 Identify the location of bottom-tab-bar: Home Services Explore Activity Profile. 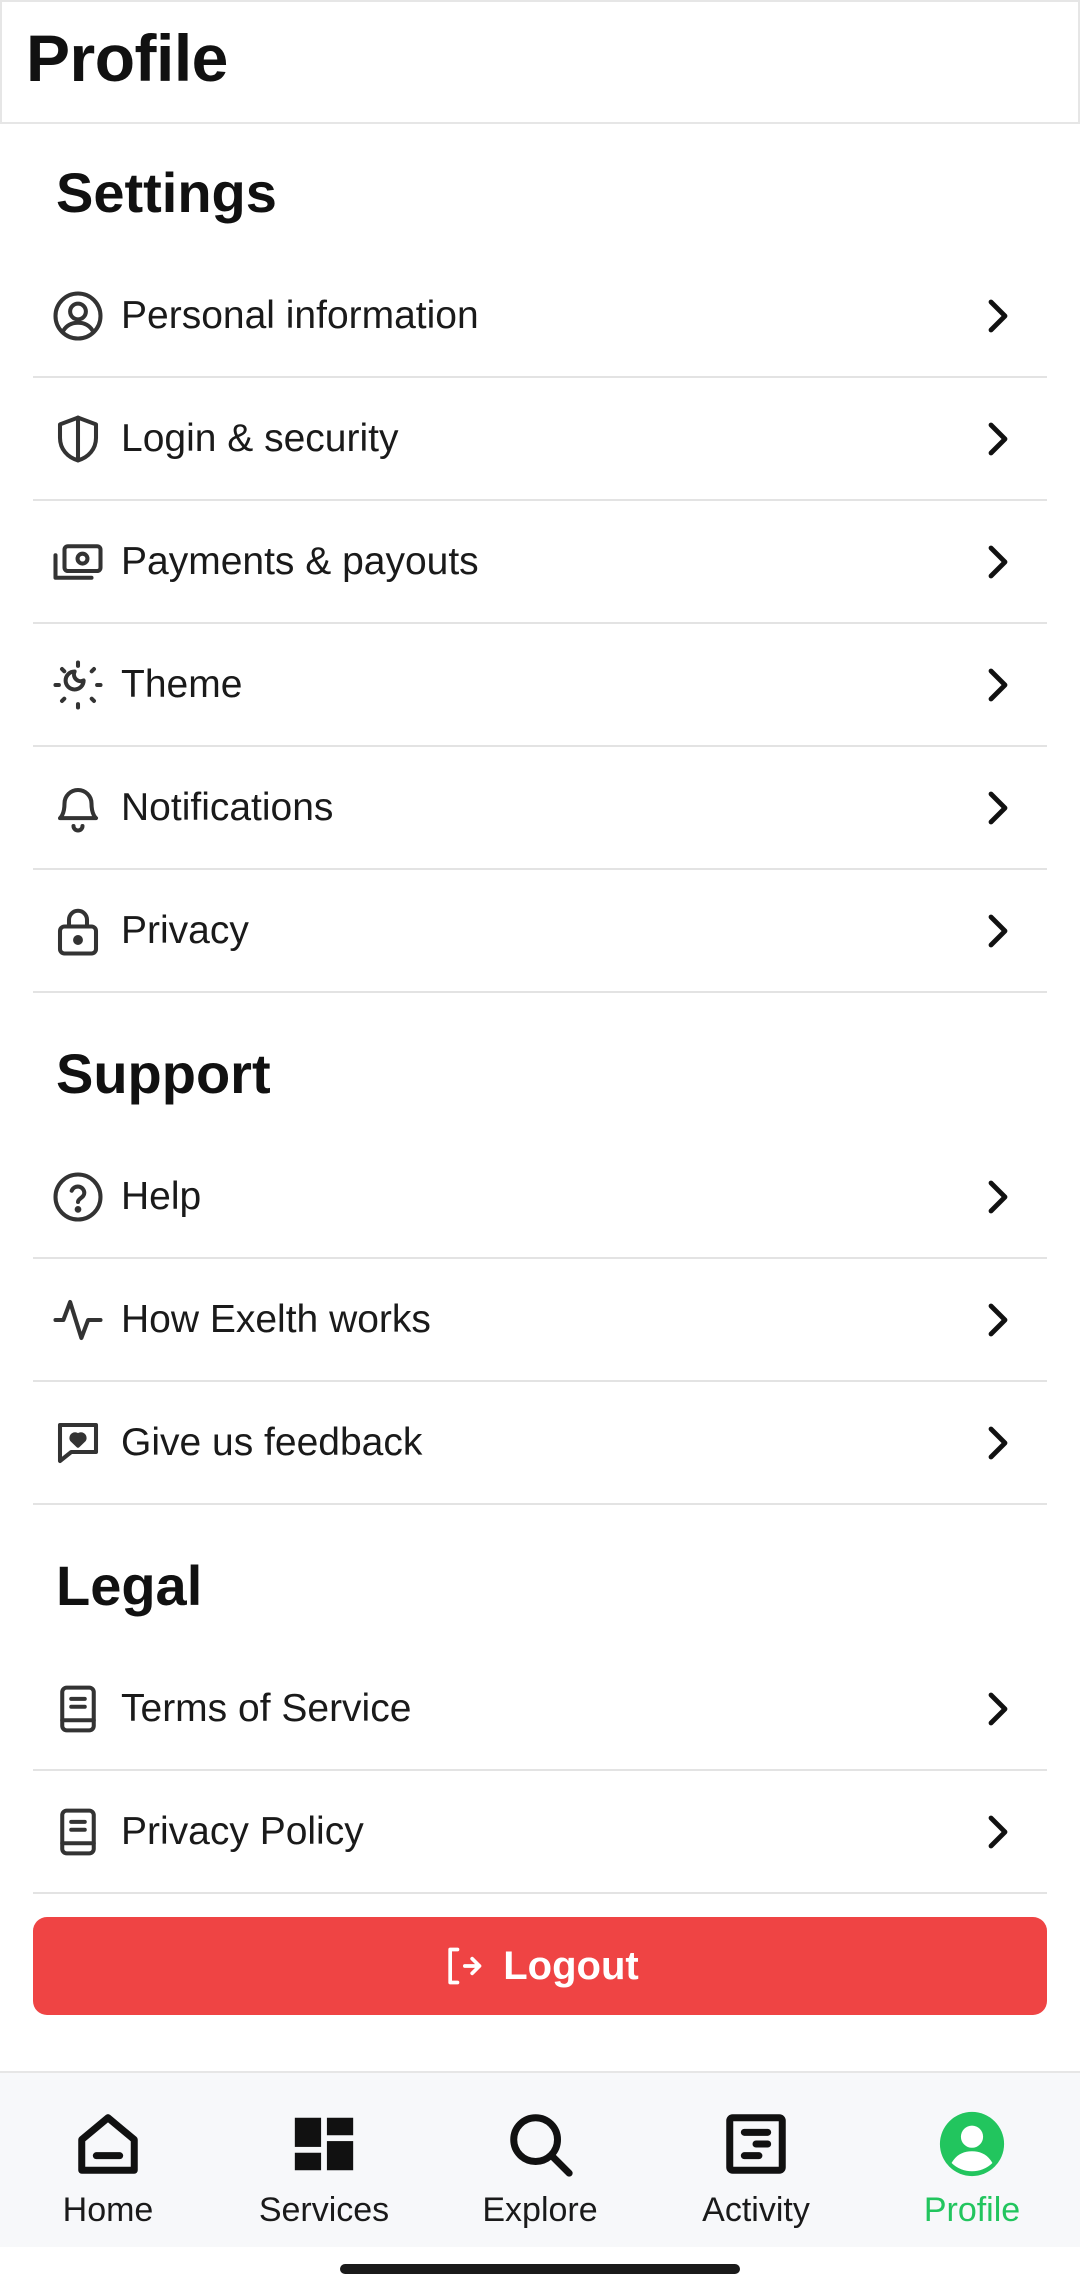
(540, 2159).